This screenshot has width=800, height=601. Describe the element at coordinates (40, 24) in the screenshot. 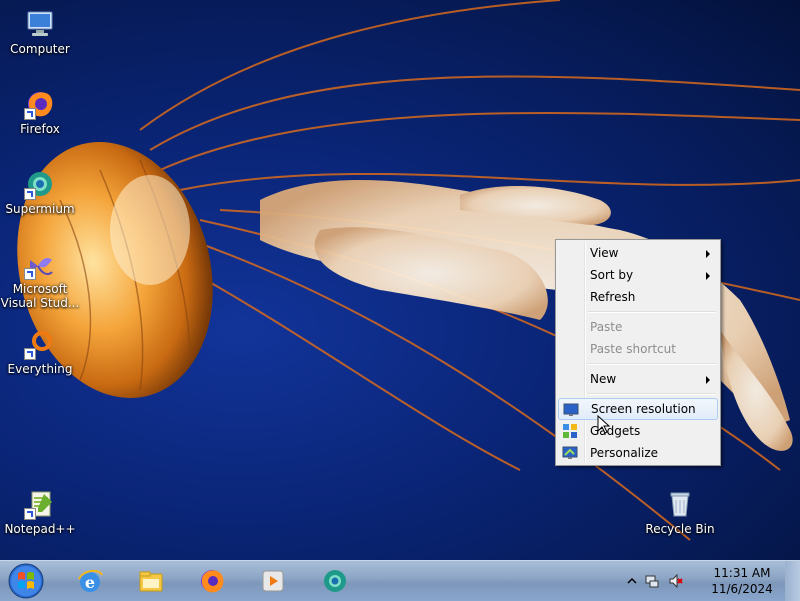

I see `computer-icon` at that location.